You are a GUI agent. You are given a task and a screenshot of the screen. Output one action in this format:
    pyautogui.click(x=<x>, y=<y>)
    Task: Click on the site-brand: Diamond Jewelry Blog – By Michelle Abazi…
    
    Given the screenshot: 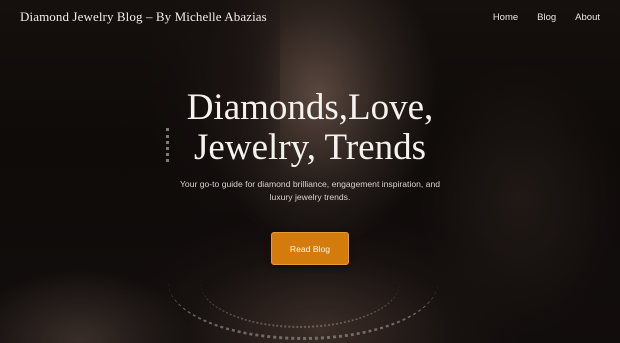 What is the action you would take?
    pyautogui.click(x=143, y=17)
    